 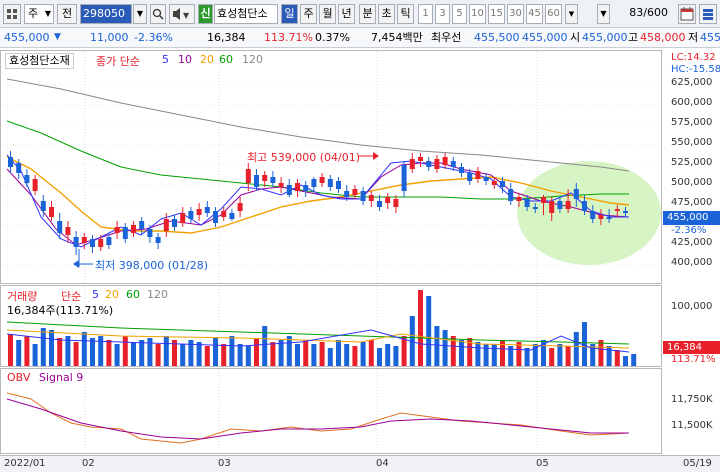 What do you see at coordinates (534, 14) in the screenshot?
I see `interval-45: 45` at bounding box center [534, 14].